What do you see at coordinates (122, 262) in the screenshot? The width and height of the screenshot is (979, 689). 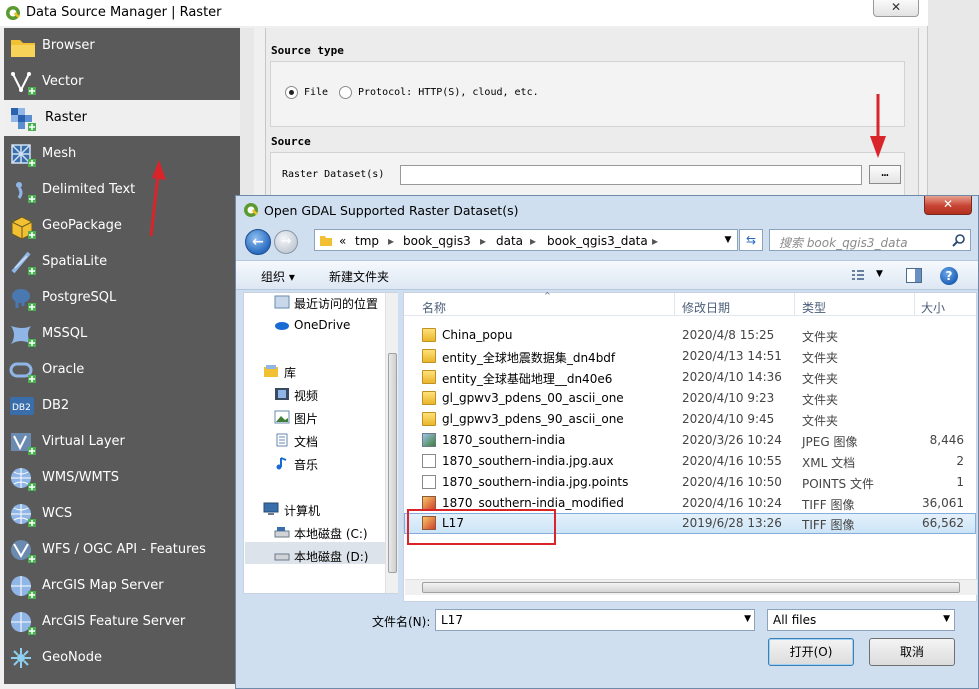 I see `sidebar-item-spatialite: SpatiaLite` at bounding box center [122, 262].